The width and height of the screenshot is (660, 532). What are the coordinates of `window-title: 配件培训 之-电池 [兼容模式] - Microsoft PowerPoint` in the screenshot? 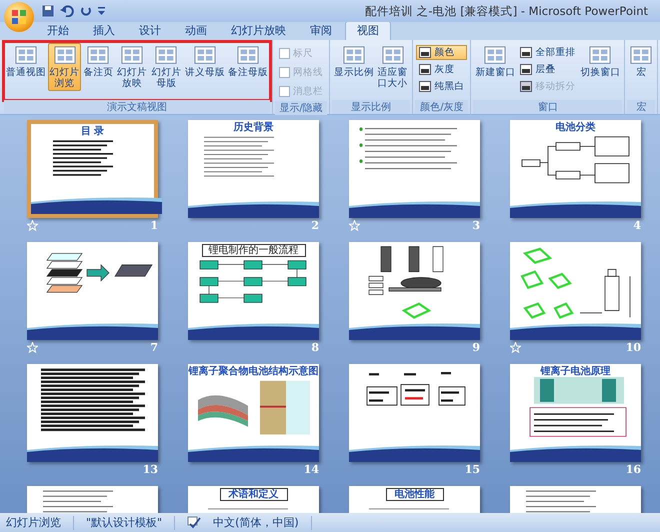 It's located at (506, 11).